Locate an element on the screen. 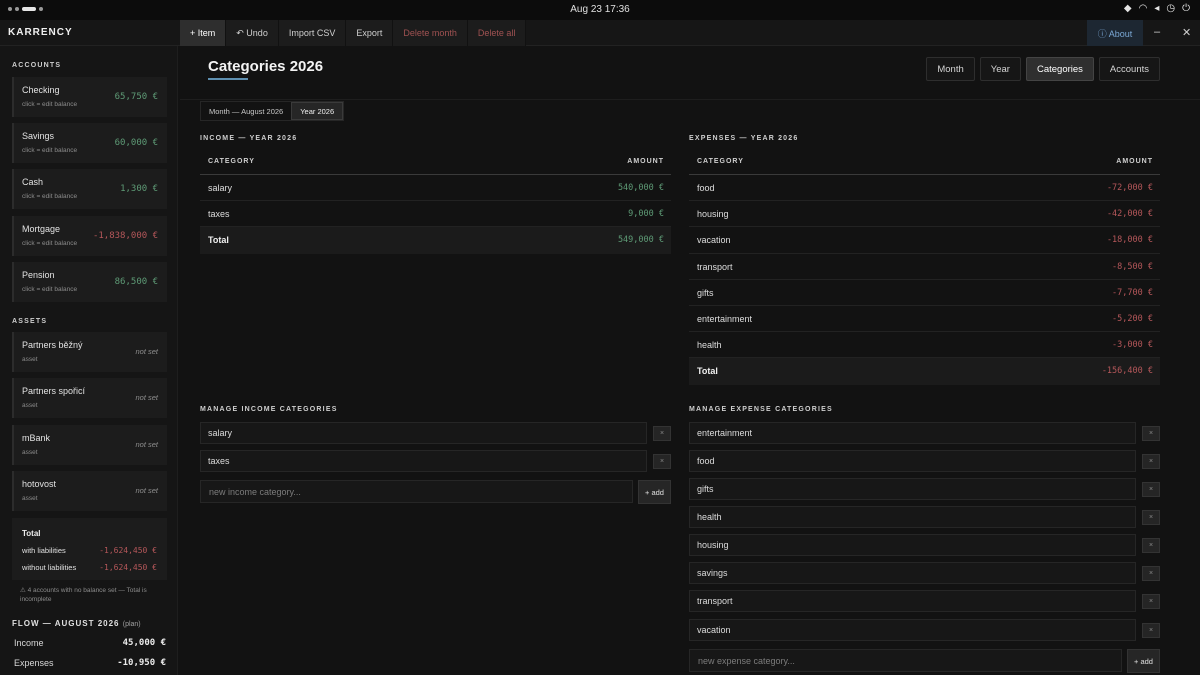 The height and width of the screenshot is (675, 1200). delete-month-button: Delete month is located at coordinates (430, 33).